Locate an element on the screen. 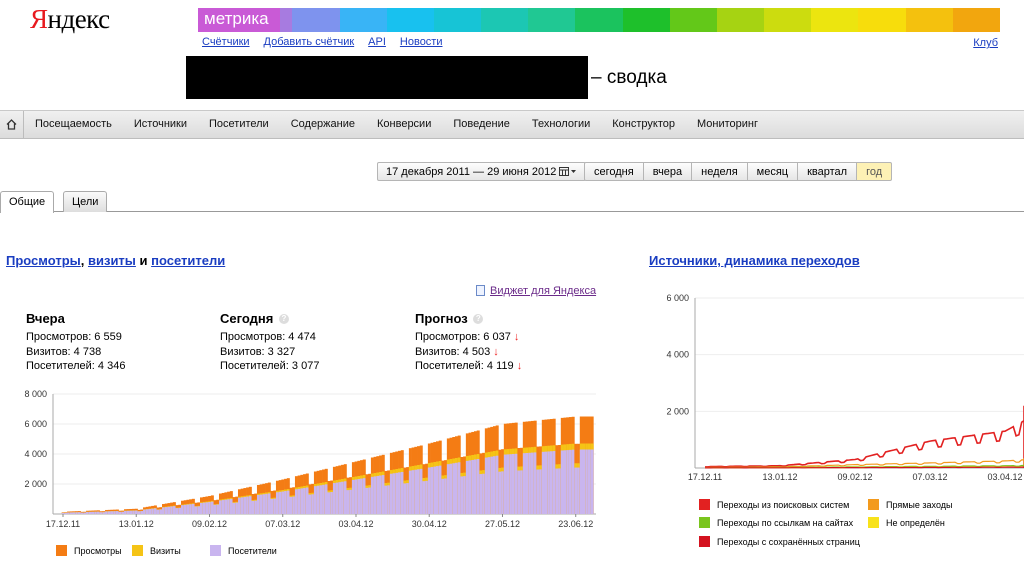 This screenshot has width=1024, height=568. menu-visitors: Посетители is located at coordinates (239, 124).